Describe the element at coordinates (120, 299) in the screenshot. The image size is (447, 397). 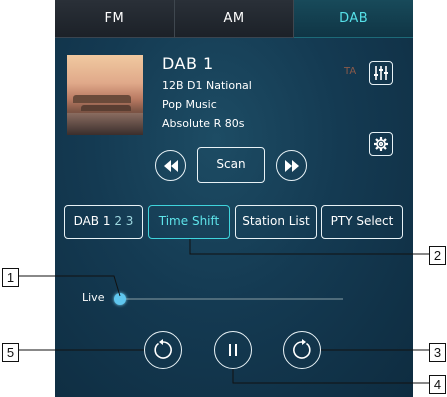
I see `timeshift-slider-knob` at that location.